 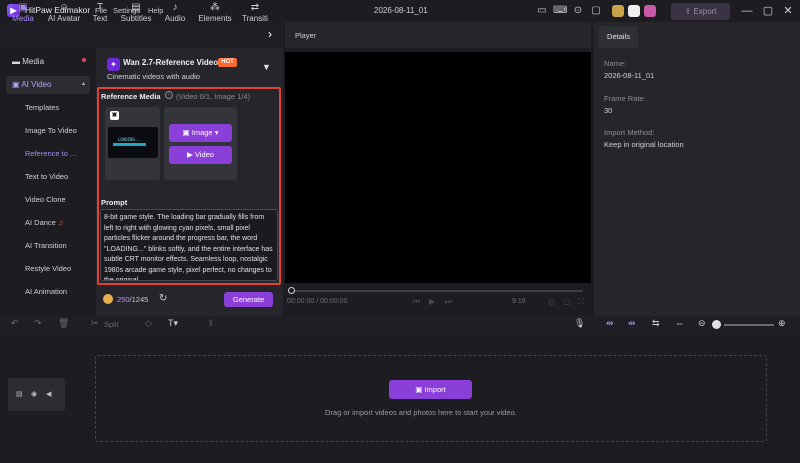 What do you see at coordinates (15, 323) in the screenshot?
I see `undo-icon: ↶` at bounding box center [15, 323].